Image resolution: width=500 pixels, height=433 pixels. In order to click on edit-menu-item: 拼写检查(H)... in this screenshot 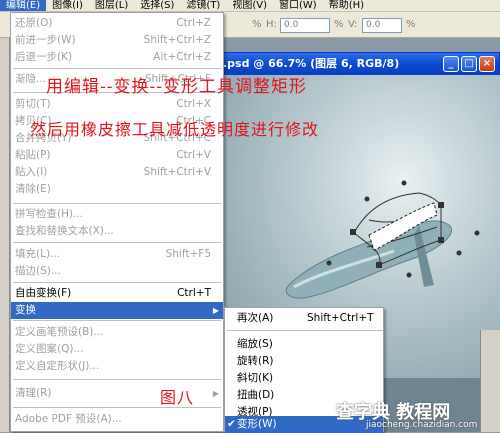, I will do `click(117, 214)`.